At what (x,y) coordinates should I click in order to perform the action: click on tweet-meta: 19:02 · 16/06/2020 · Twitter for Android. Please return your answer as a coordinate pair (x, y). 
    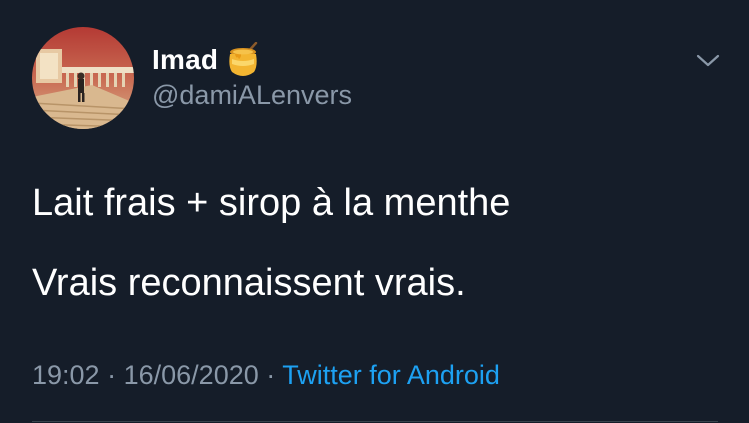
    Looking at the image, I should click on (266, 375).